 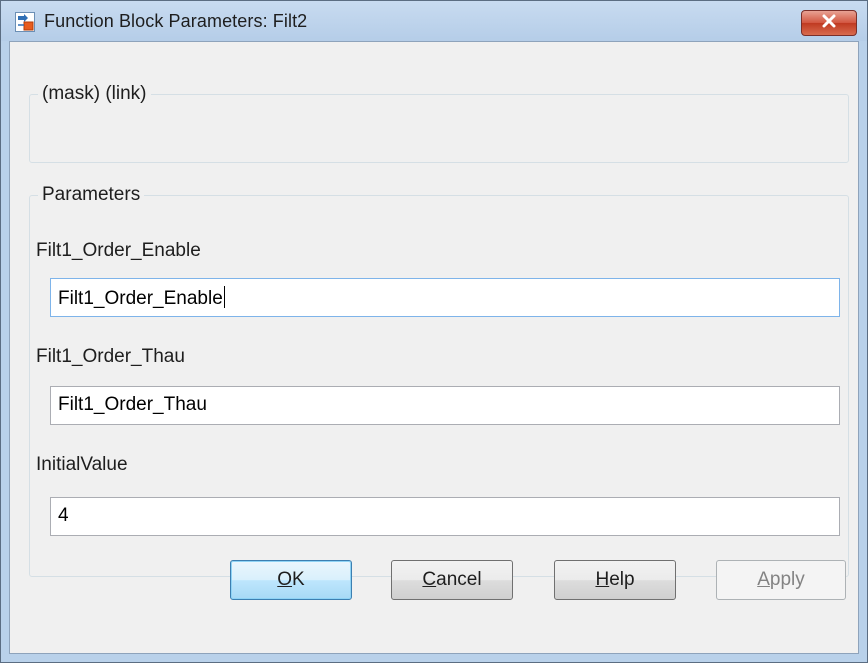 I want to click on simulink-block-icon, so click(x=25, y=22).